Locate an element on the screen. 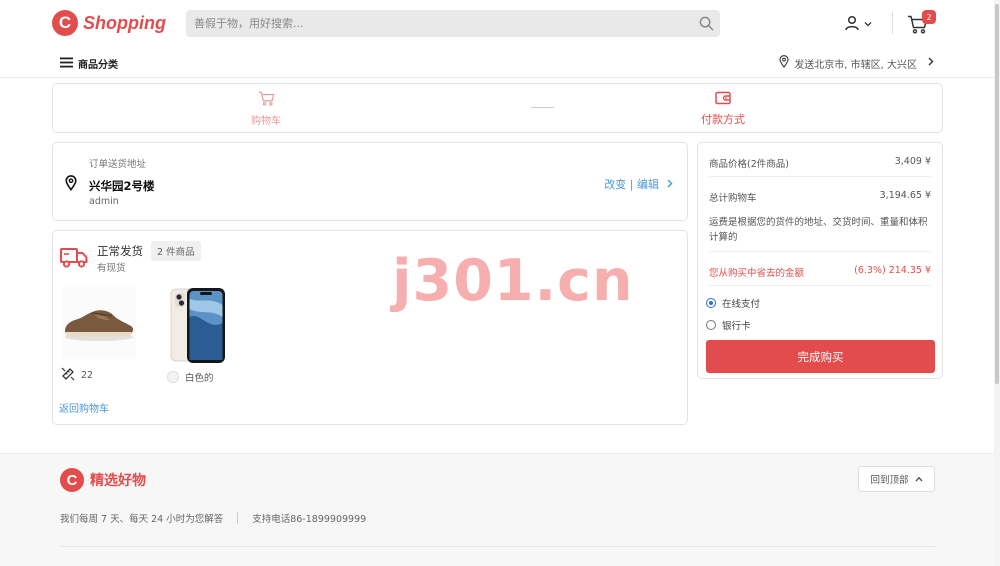 The height and width of the screenshot is (566, 1000). checkout-steps: 购物车 付款方式 is located at coordinates (497, 108).